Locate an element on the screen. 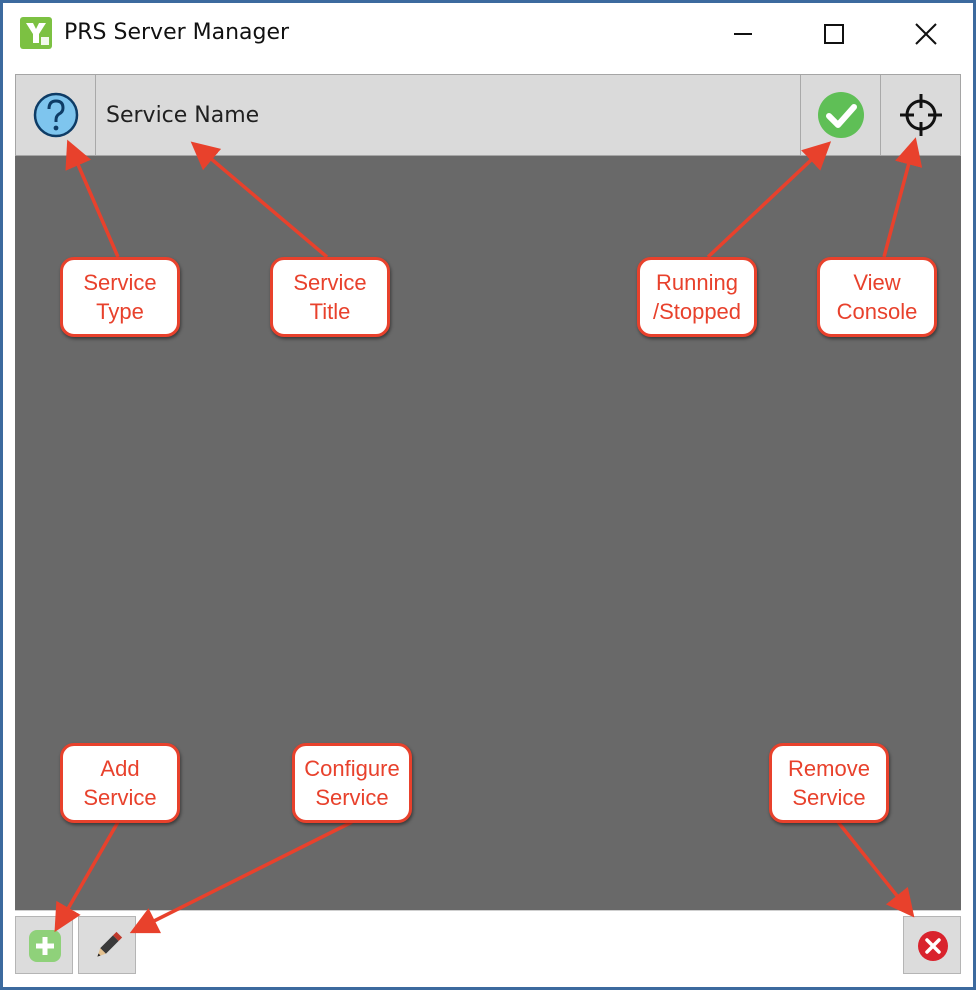  configure-service-button is located at coordinates (107, 945).